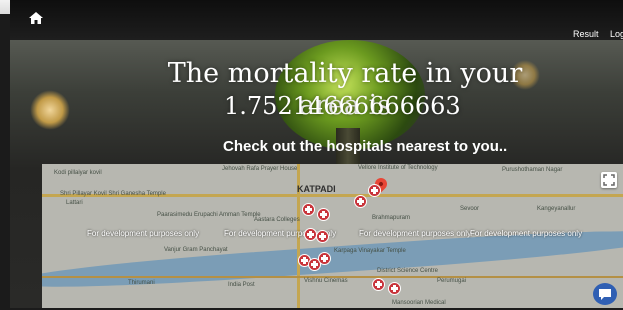 The width and height of the screenshot is (623, 310). What do you see at coordinates (50, 110) in the screenshot?
I see `background-bokeh` at bounding box center [50, 110].